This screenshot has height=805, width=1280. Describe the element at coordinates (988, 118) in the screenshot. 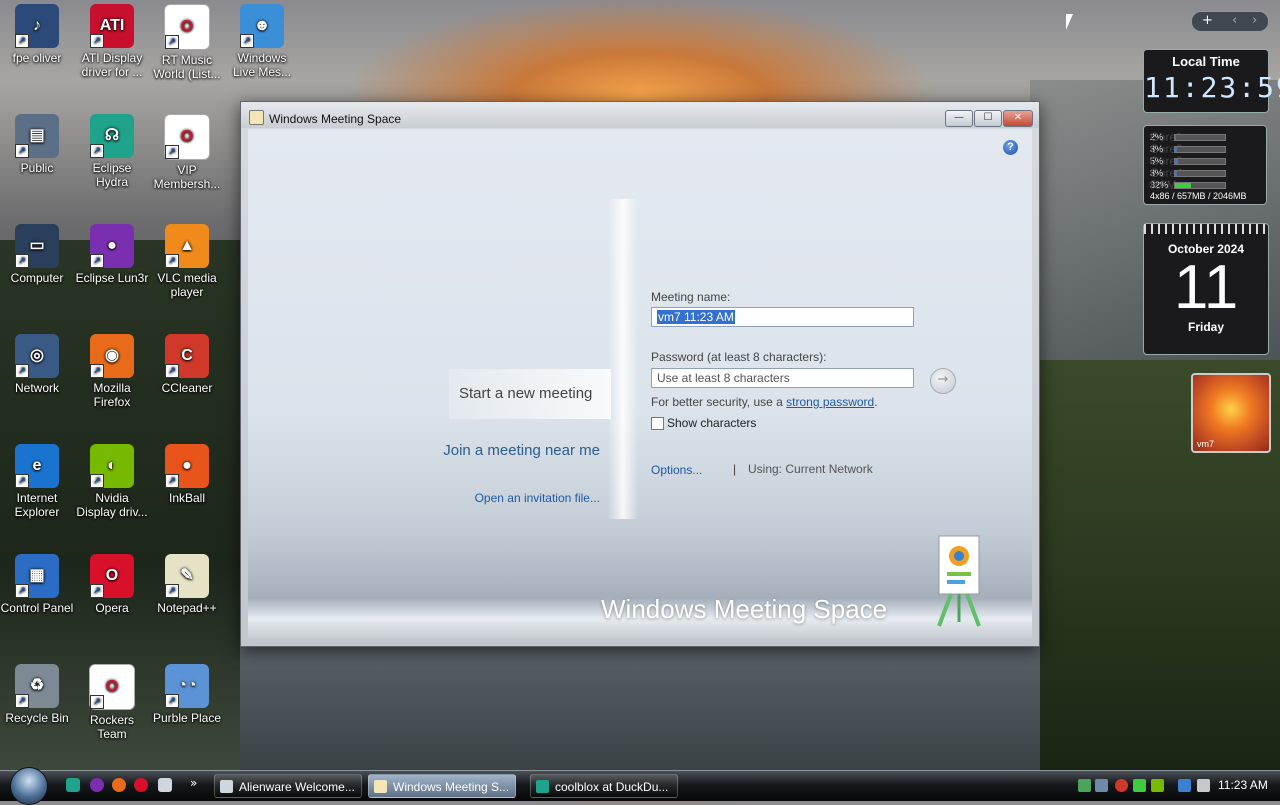

I see `maximize-button: ☐` at that location.